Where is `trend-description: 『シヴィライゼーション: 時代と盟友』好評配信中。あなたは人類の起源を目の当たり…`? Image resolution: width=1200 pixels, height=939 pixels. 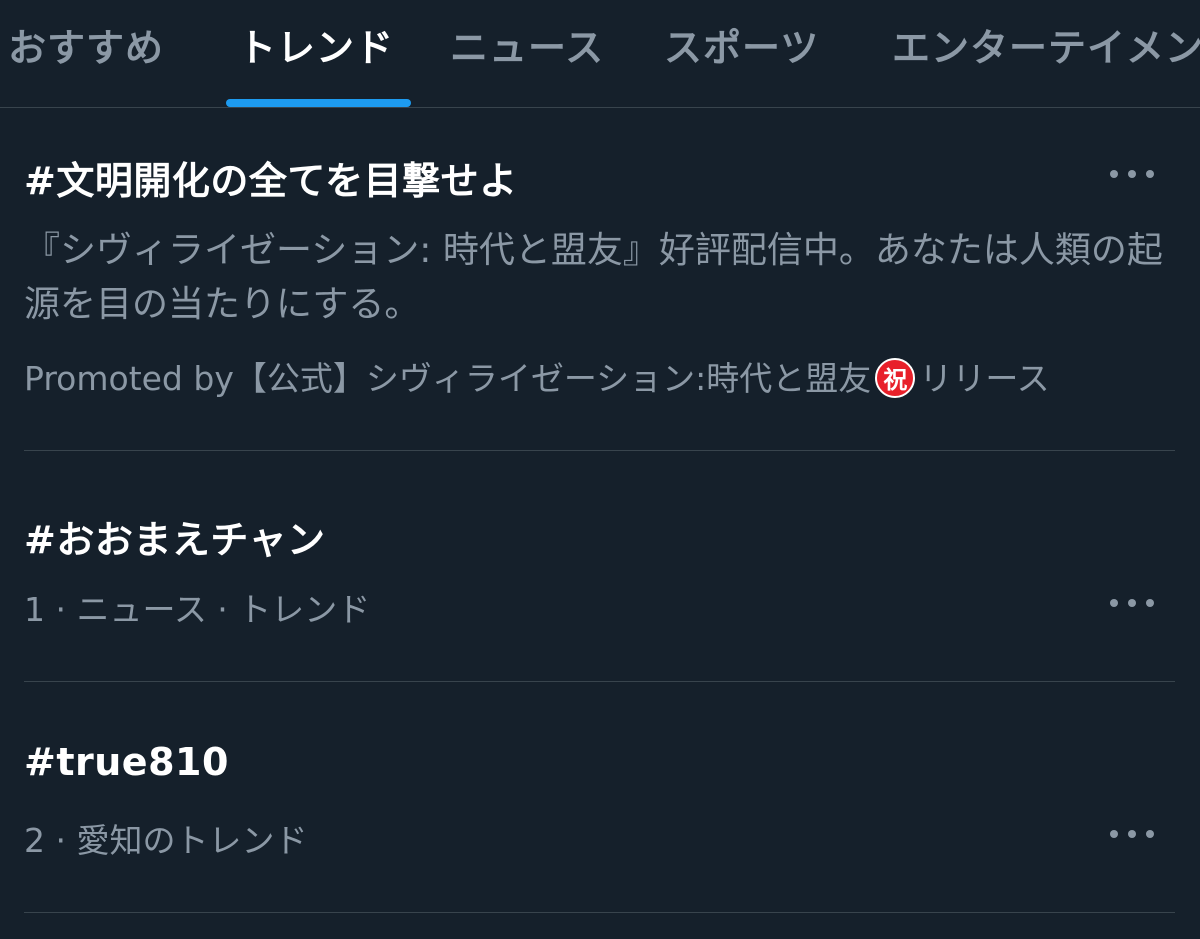 trend-description: 『シヴィライゼーション: 時代と盟友』好評配信中。あなたは人類の起源を目の当たり… is located at coordinates (593, 277).